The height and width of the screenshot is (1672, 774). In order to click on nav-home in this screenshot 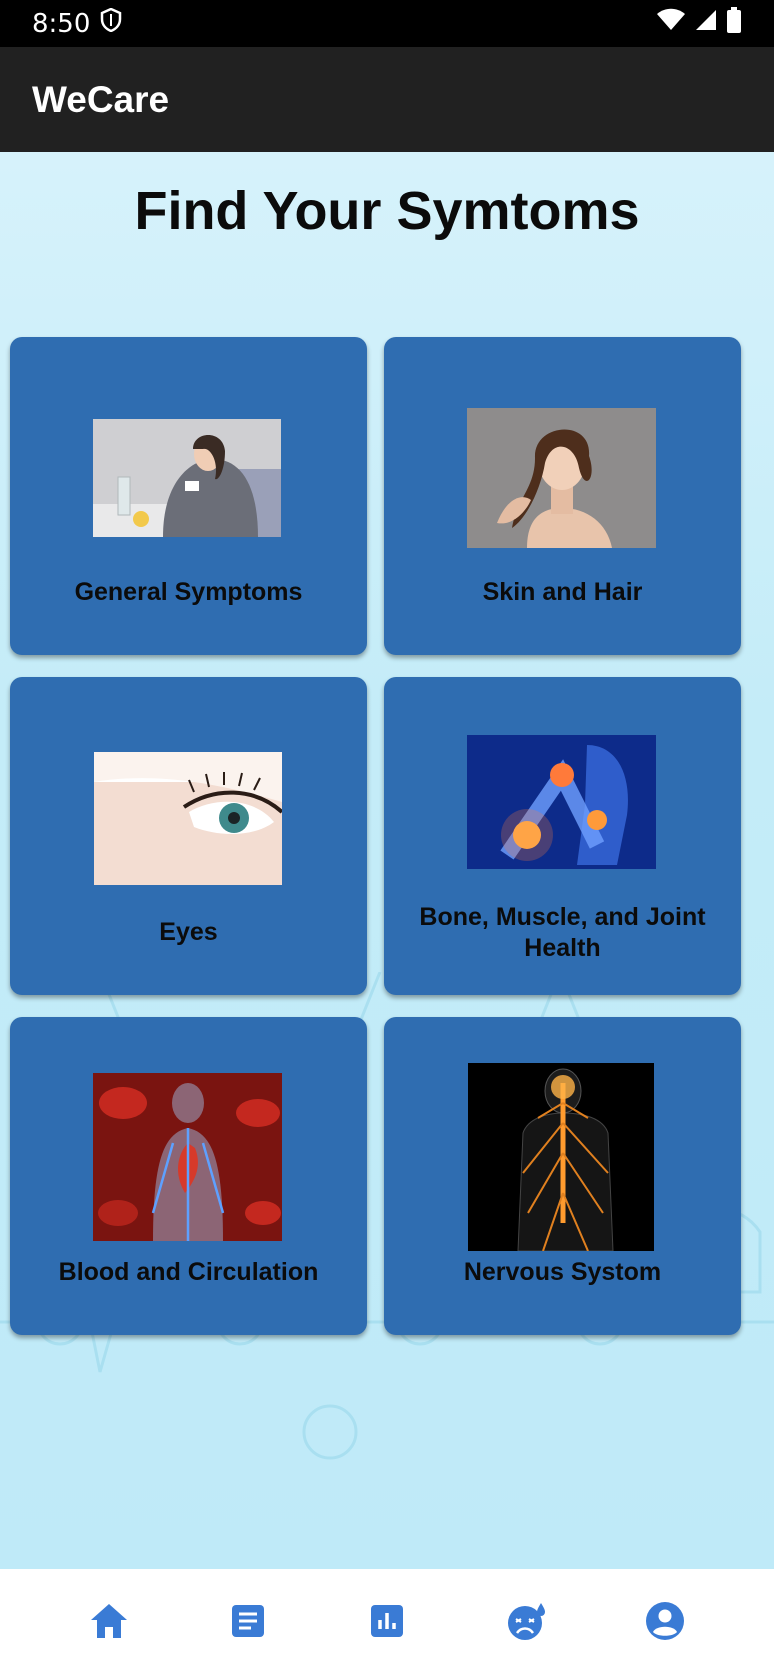, I will do `click(109, 1621)`.